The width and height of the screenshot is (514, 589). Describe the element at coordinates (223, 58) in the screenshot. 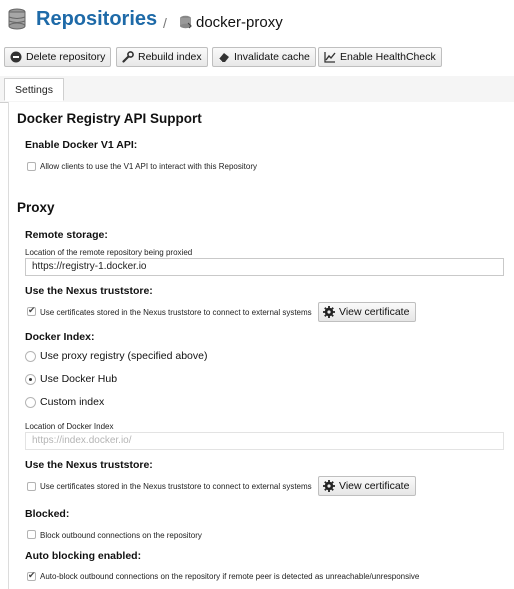

I see `eraser-icon` at that location.